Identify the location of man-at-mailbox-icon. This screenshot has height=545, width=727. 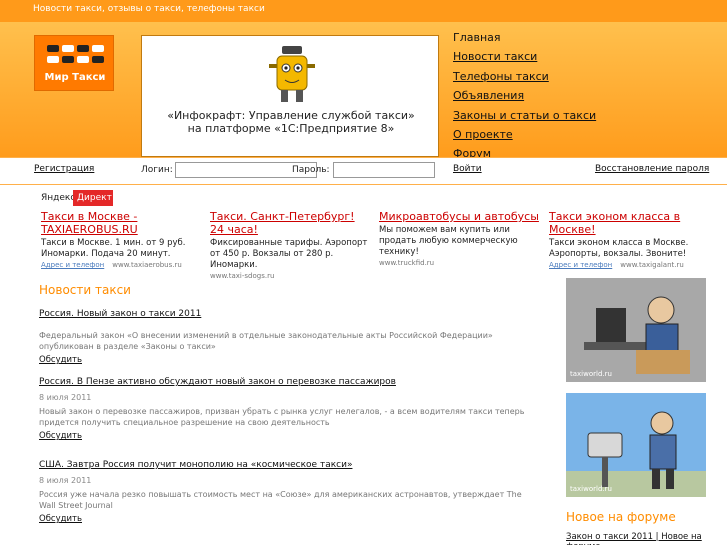
(636, 445).